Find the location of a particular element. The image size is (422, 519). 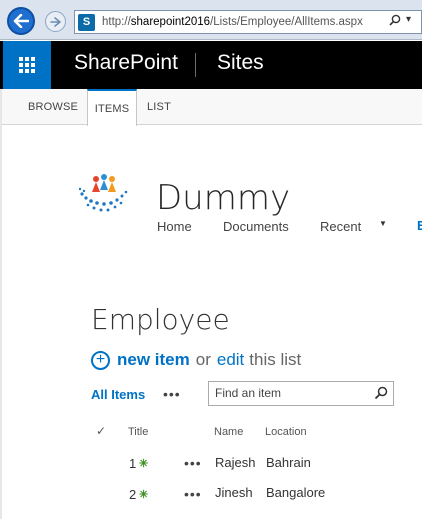

url-host: sharepoint2016 is located at coordinates (170, 22).